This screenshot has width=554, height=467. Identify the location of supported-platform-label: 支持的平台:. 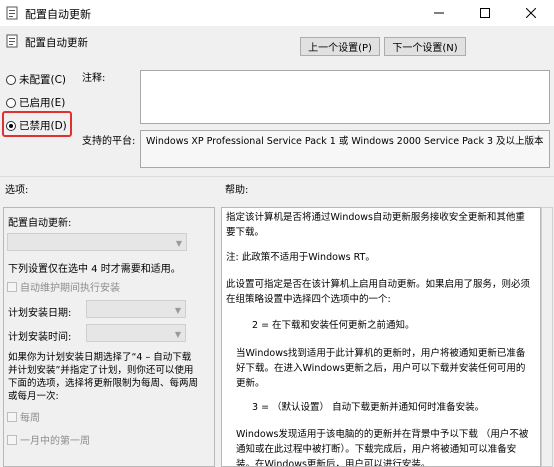
(109, 141).